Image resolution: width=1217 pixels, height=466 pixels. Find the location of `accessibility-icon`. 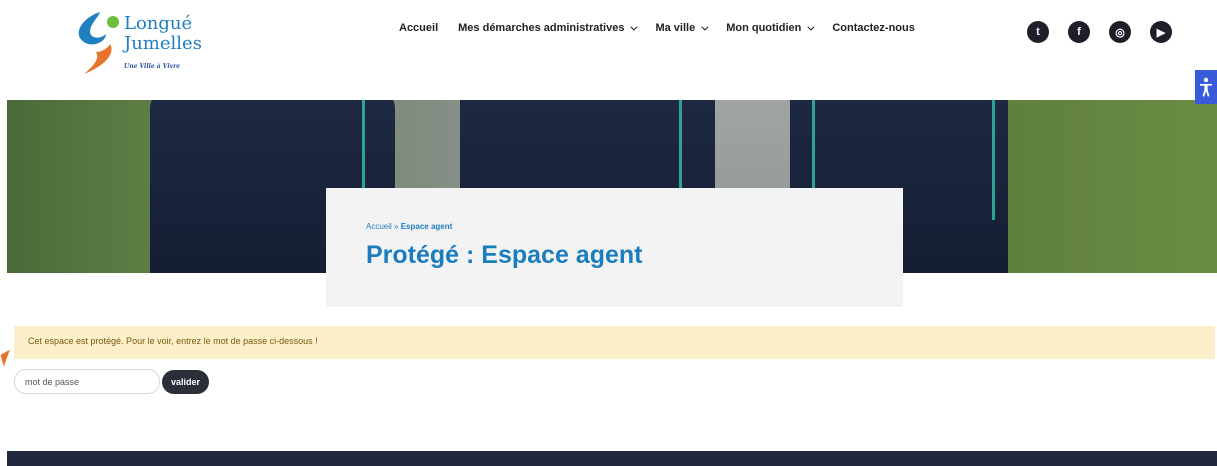

accessibility-icon is located at coordinates (1206, 87).